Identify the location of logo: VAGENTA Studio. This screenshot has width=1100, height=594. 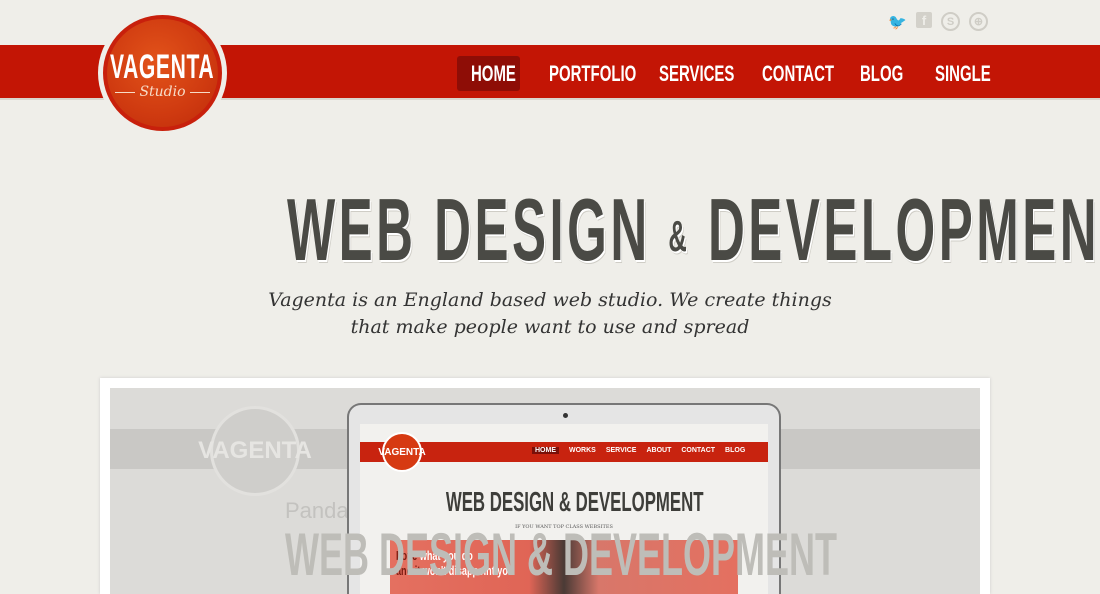
(162, 73).